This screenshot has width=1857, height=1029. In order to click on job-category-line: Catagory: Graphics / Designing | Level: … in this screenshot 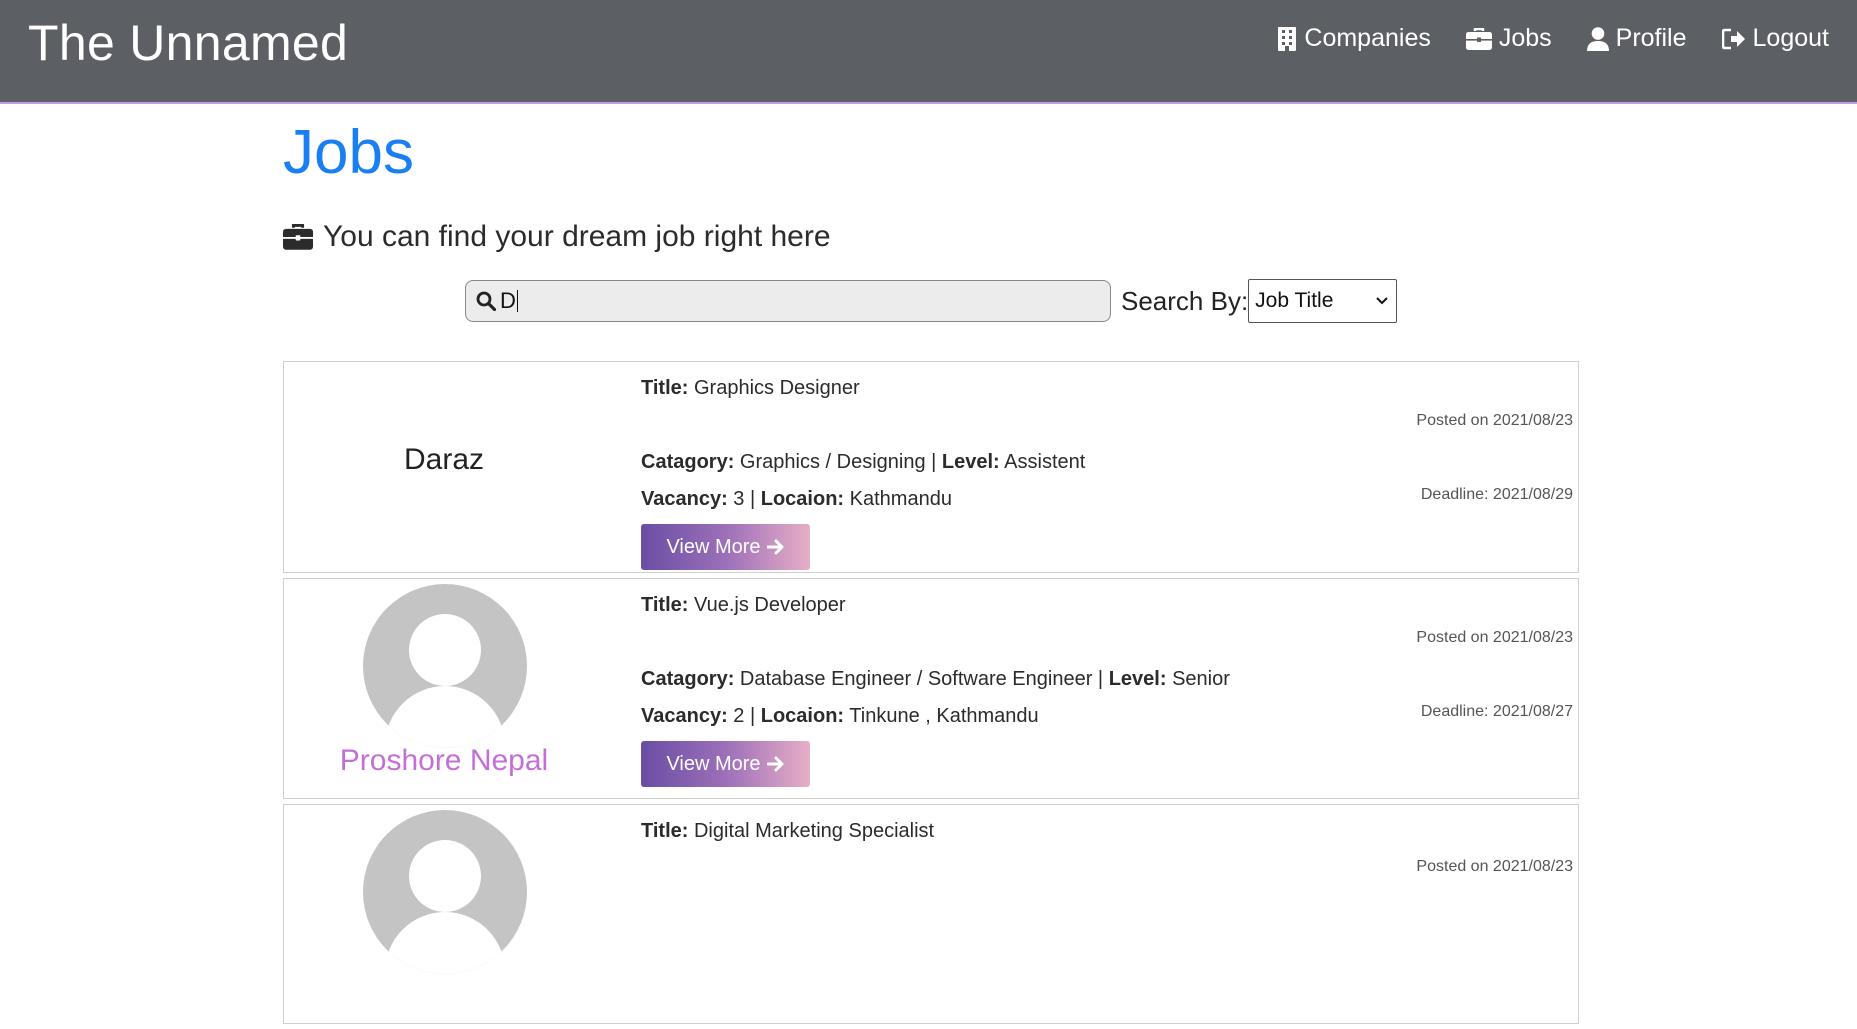, I will do `click(863, 462)`.